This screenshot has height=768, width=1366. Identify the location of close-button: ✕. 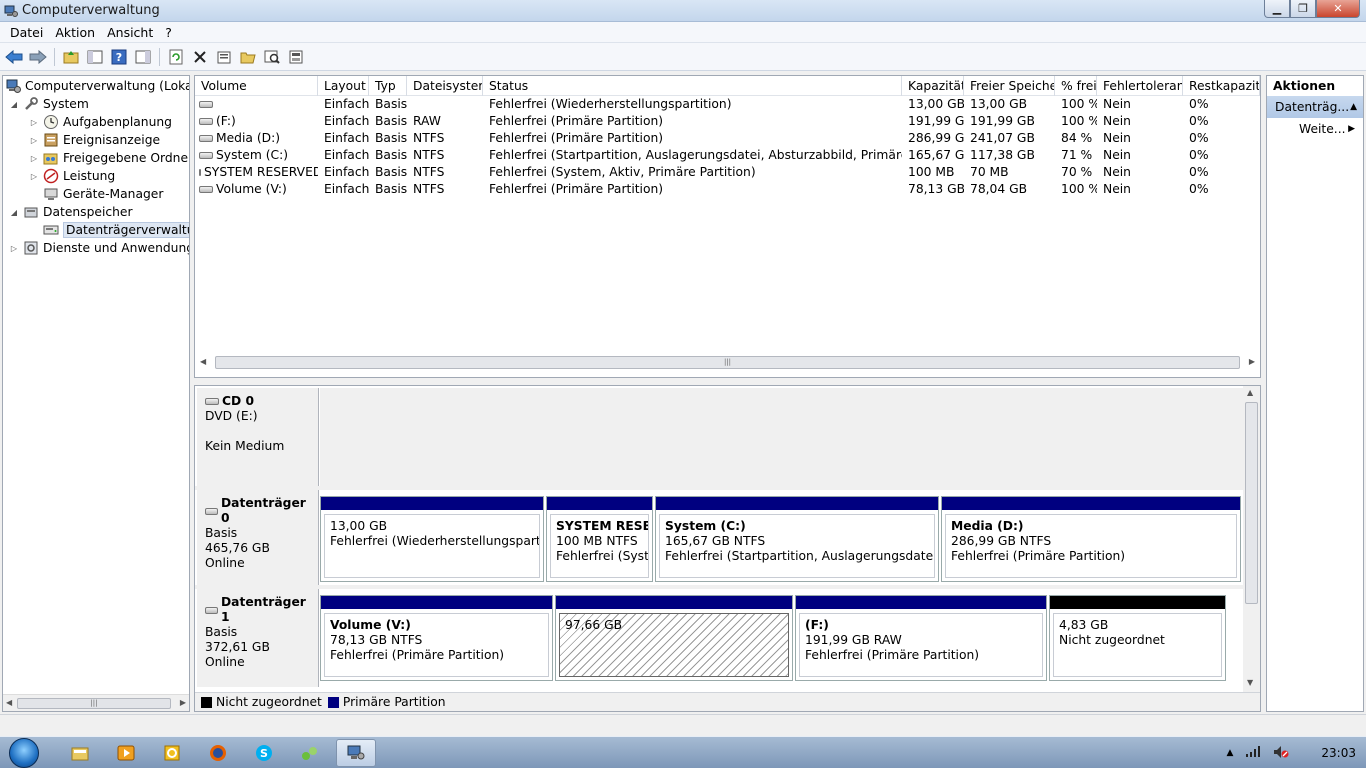
(1338, 9).